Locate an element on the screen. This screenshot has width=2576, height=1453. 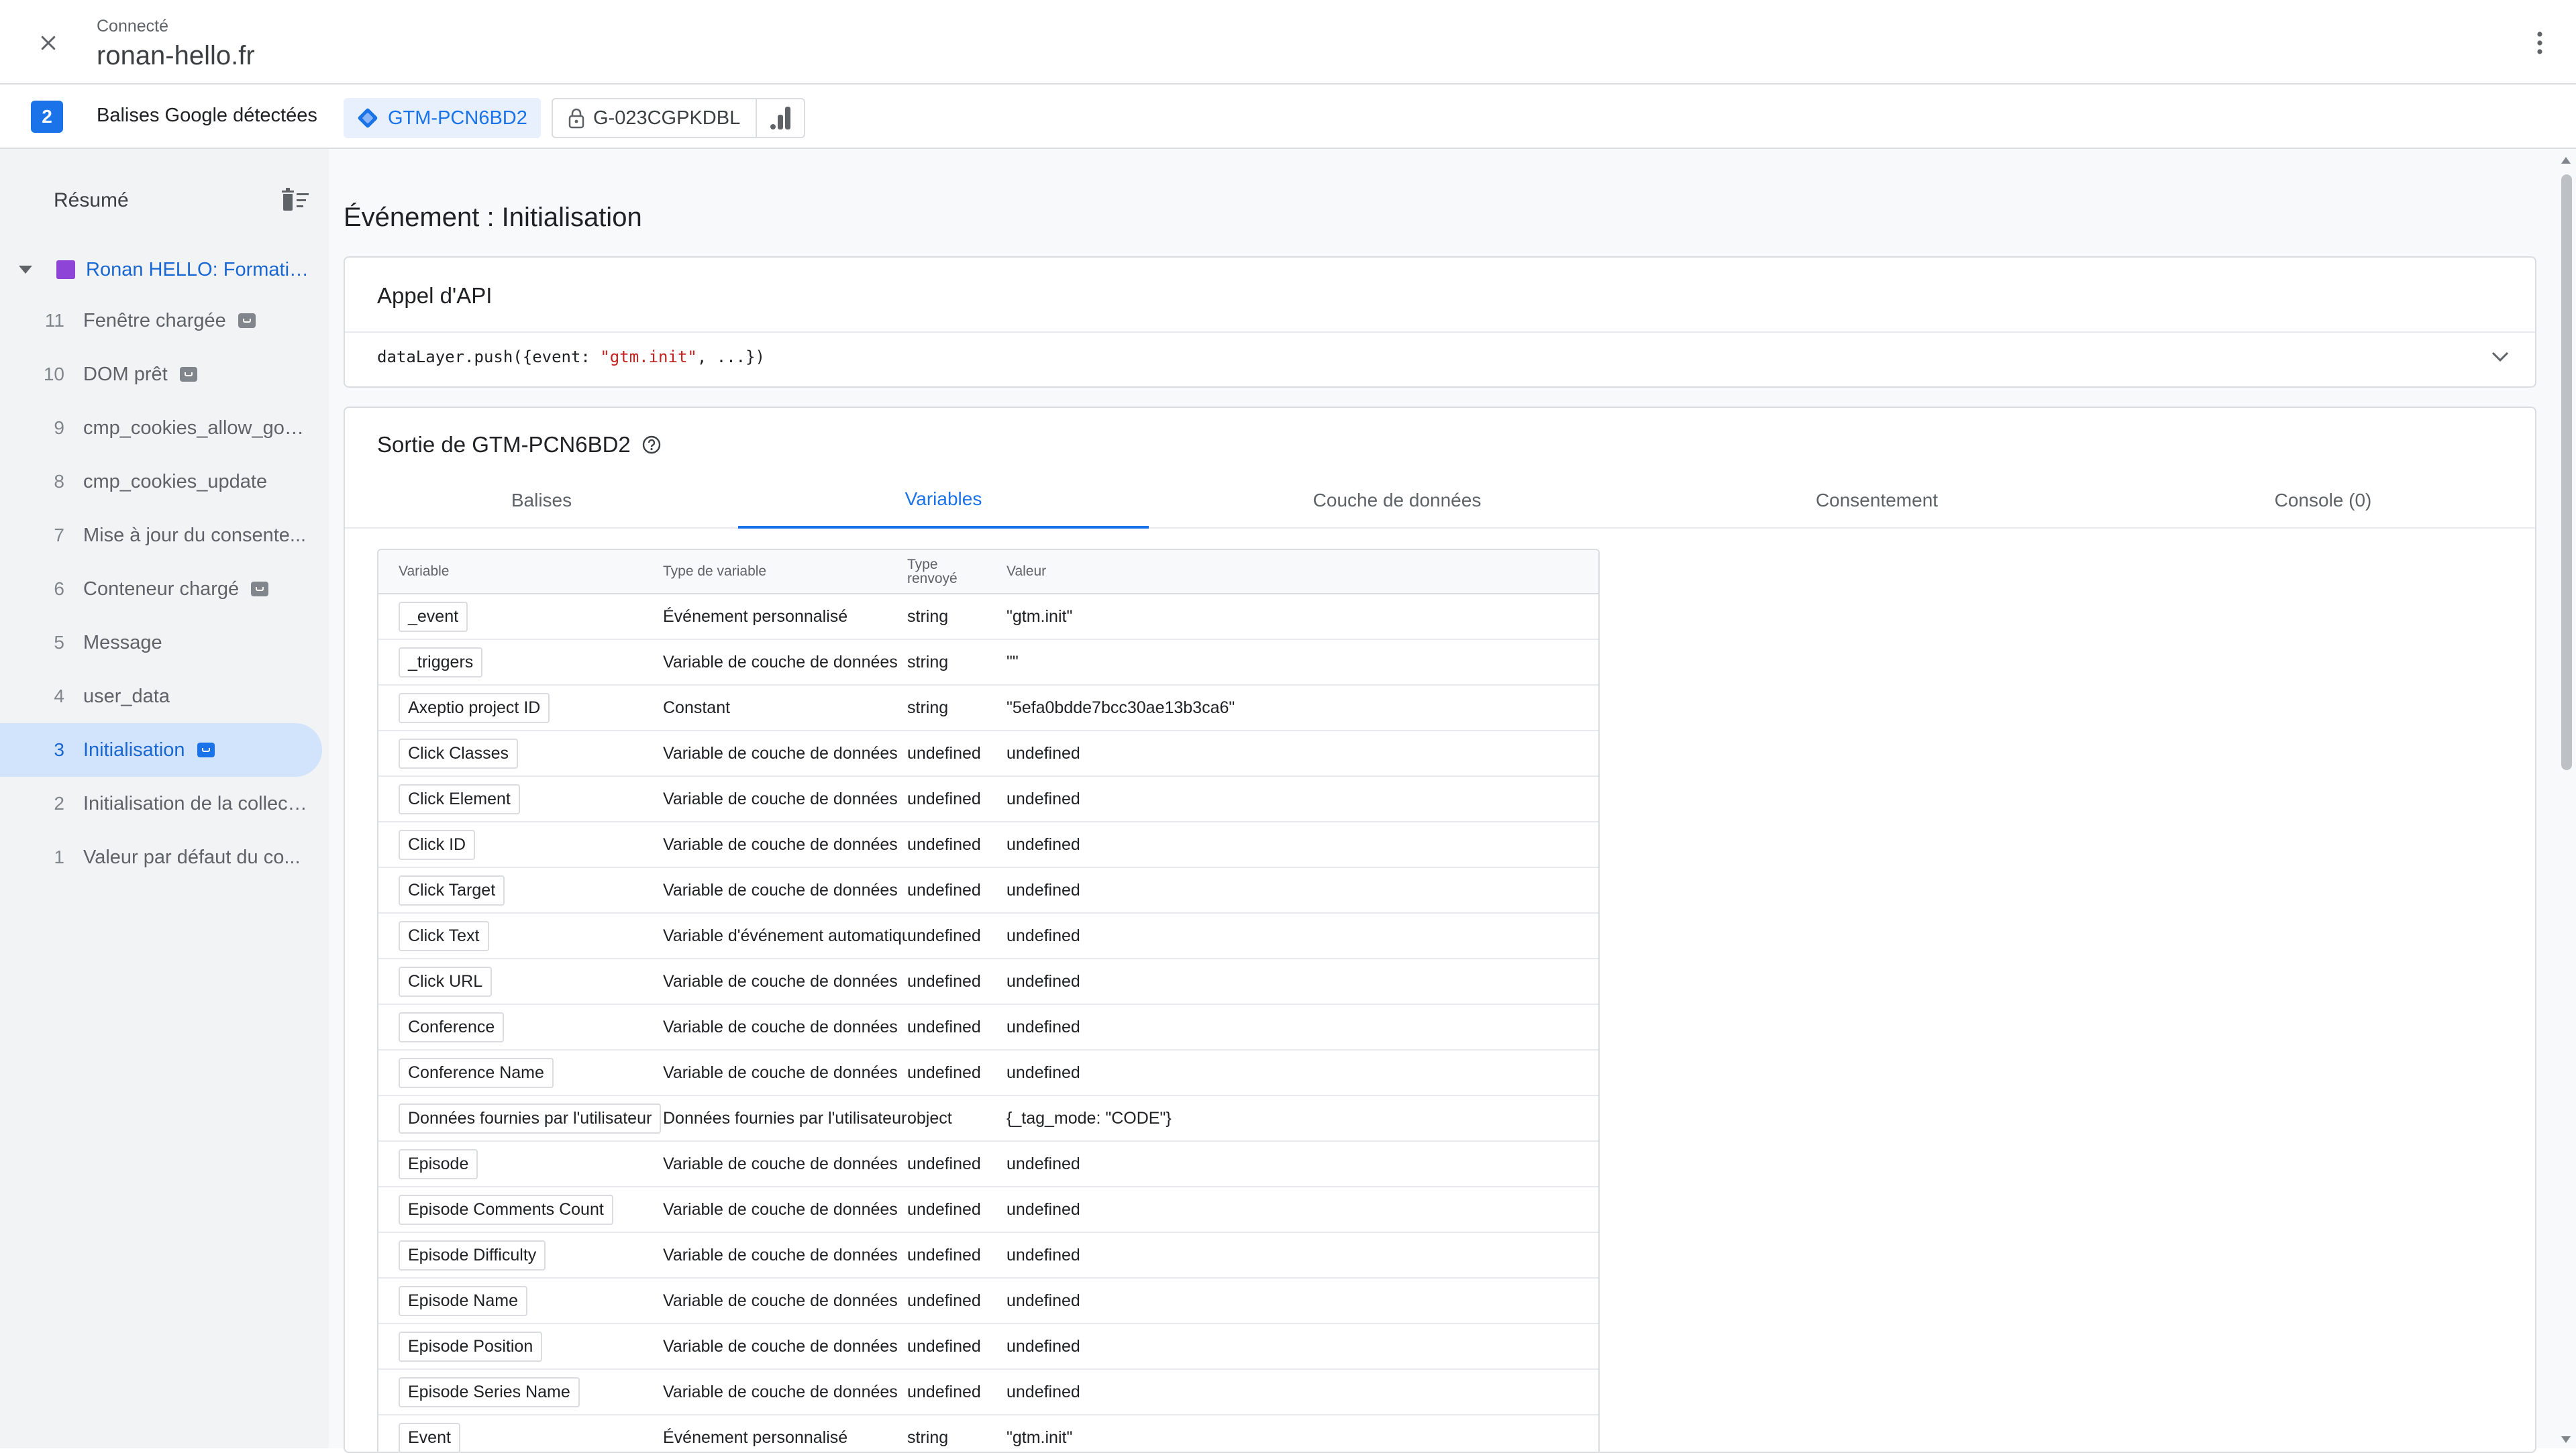
variable-name-chip: Click Text is located at coordinates (444, 936).